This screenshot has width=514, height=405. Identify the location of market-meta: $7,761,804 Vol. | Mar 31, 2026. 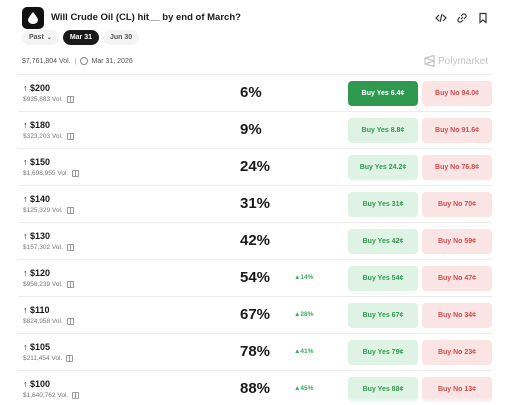
(77, 61).